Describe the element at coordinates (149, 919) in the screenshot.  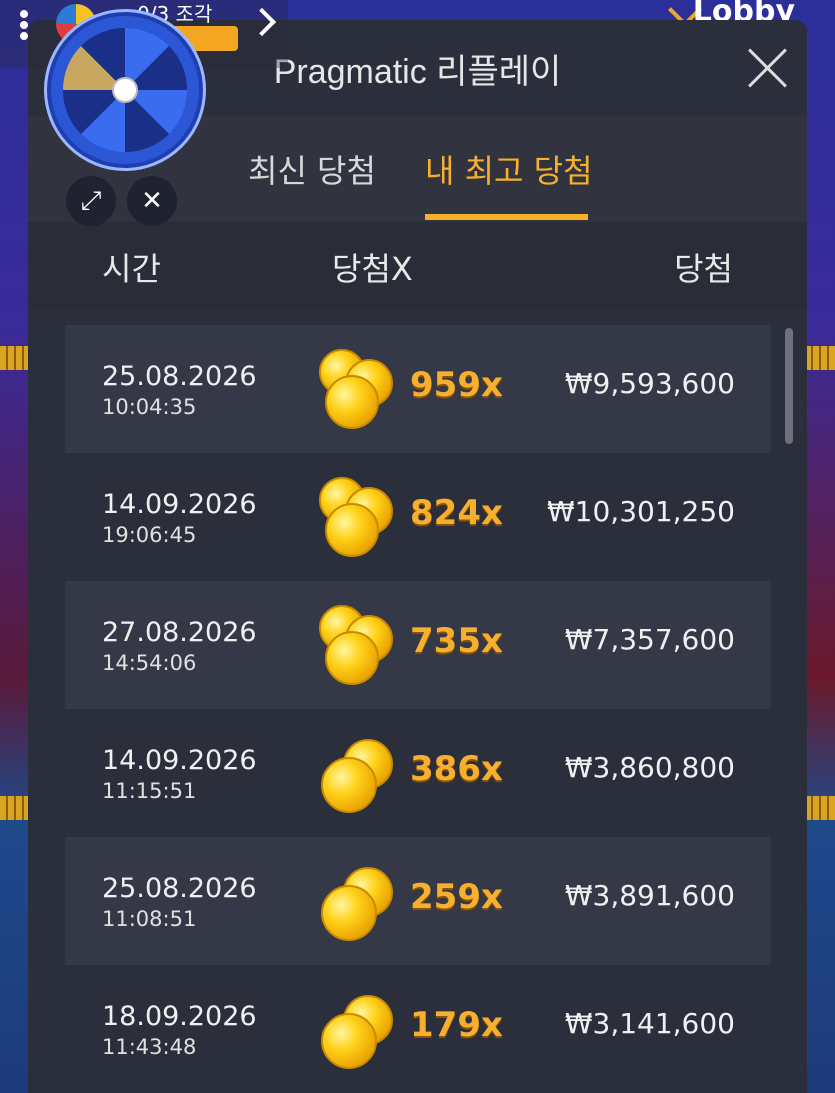
I see `row-time: 11:08:51` at that location.